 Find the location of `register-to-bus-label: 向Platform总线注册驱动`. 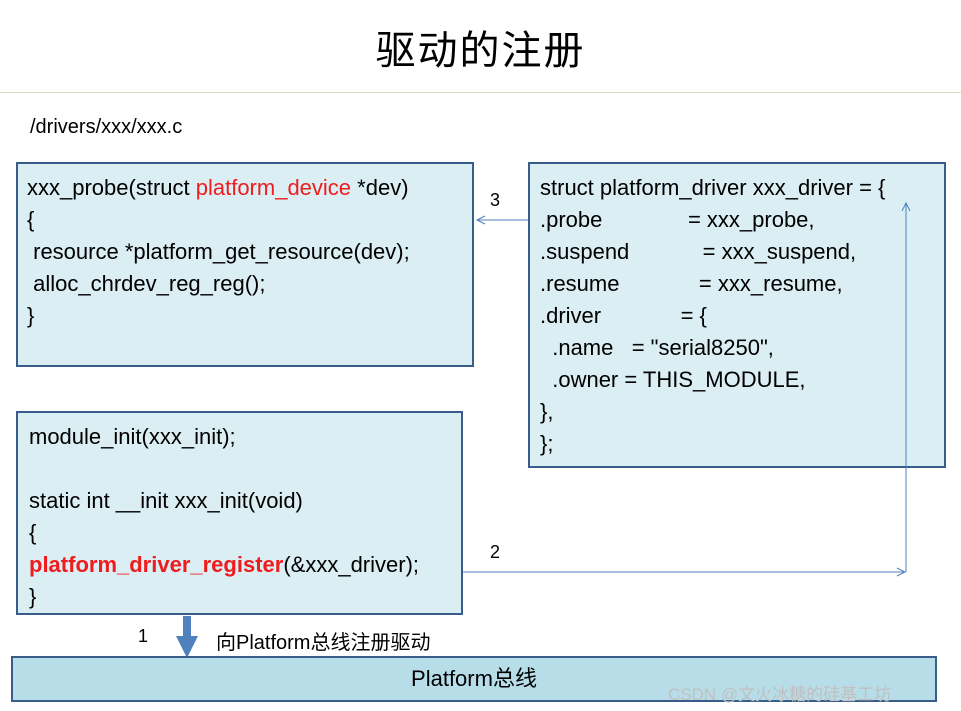

register-to-bus-label: 向Platform总线注册驱动 is located at coordinates (323, 643).